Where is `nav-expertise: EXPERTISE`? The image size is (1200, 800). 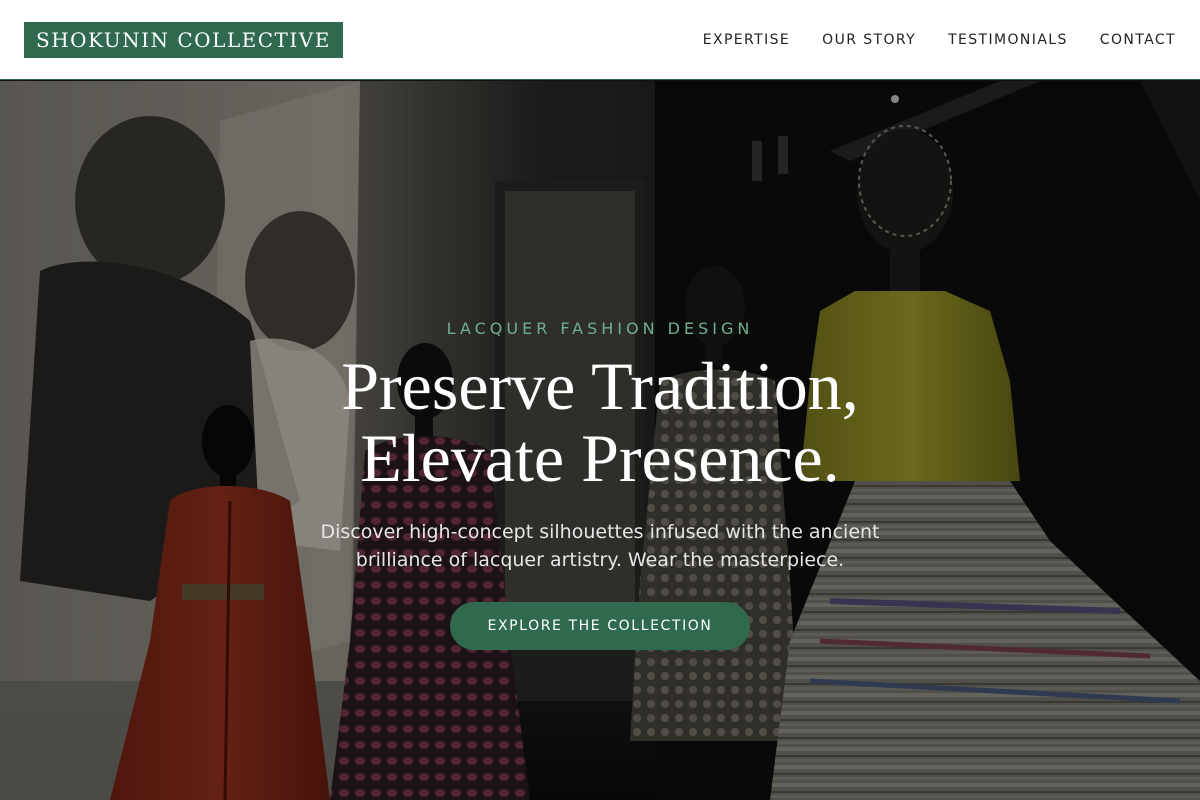 nav-expertise: EXPERTISE is located at coordinates (746, 40).